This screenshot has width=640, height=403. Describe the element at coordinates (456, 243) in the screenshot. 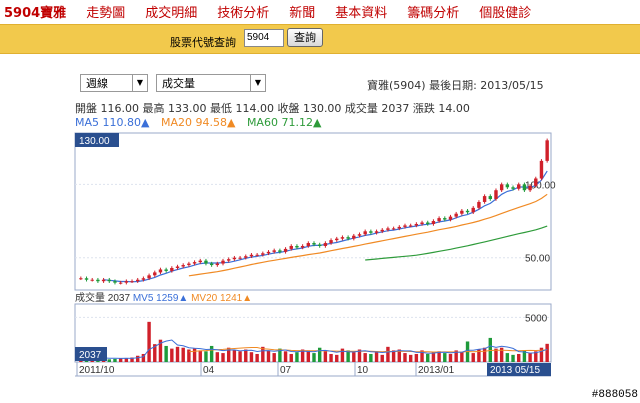

I see `ma60-line` at that location.